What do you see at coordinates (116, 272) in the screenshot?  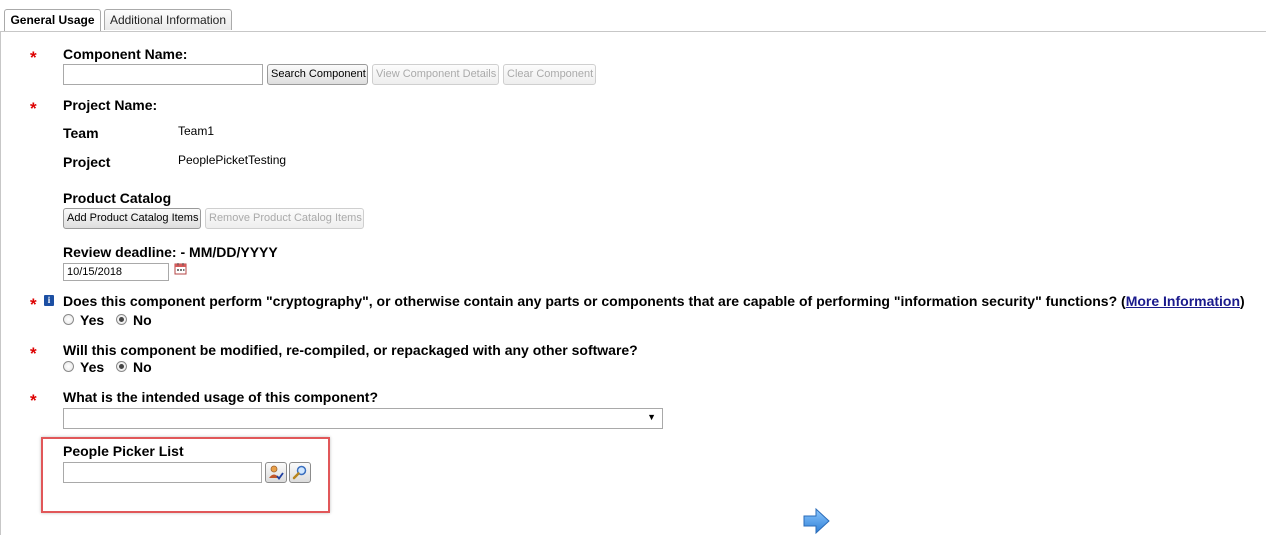 I see `review-deadline-input` at bounding box center [116, 272].